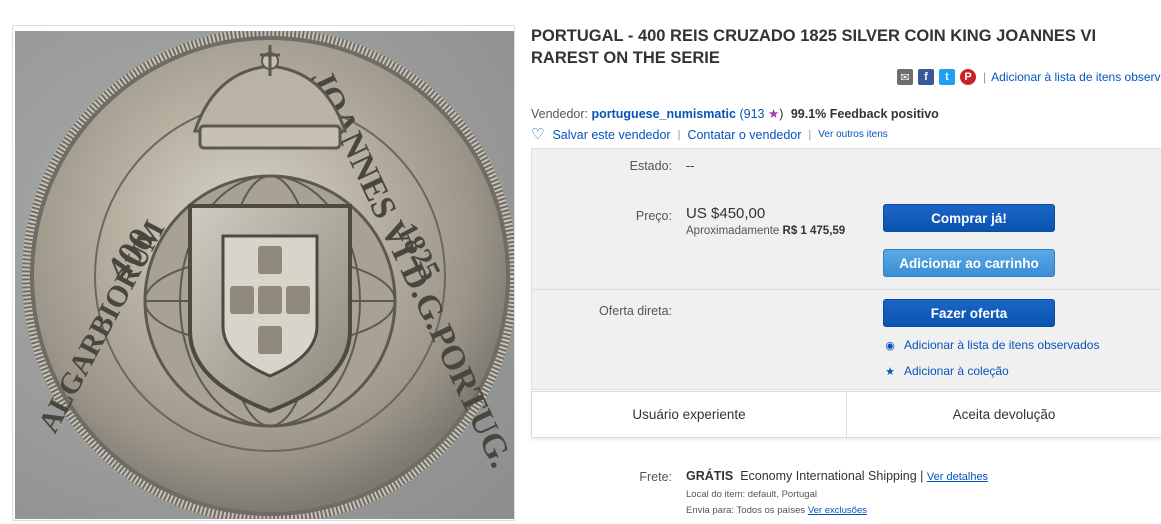 Image resolution: width=1161 pixels, height=524 pixels. Describe the element at coordinates (635, 311) in the screenshot. I see `offer-label: Oferta direta:` at that location.